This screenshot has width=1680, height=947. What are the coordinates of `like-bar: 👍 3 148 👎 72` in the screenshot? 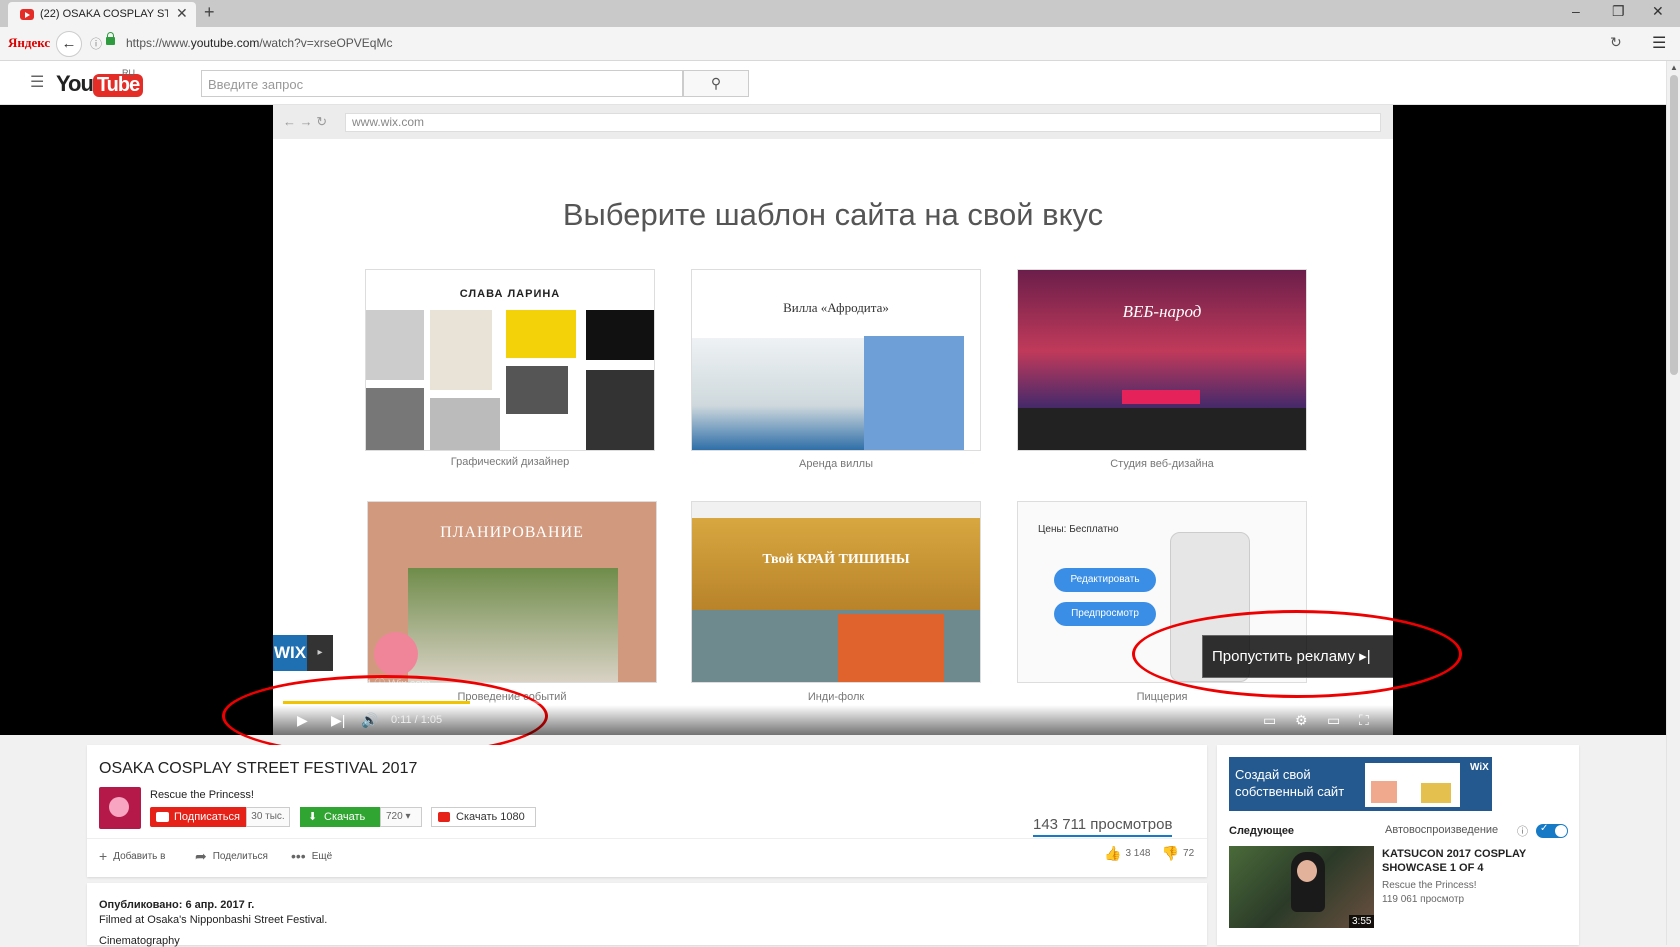 It's located at (1149, 853).